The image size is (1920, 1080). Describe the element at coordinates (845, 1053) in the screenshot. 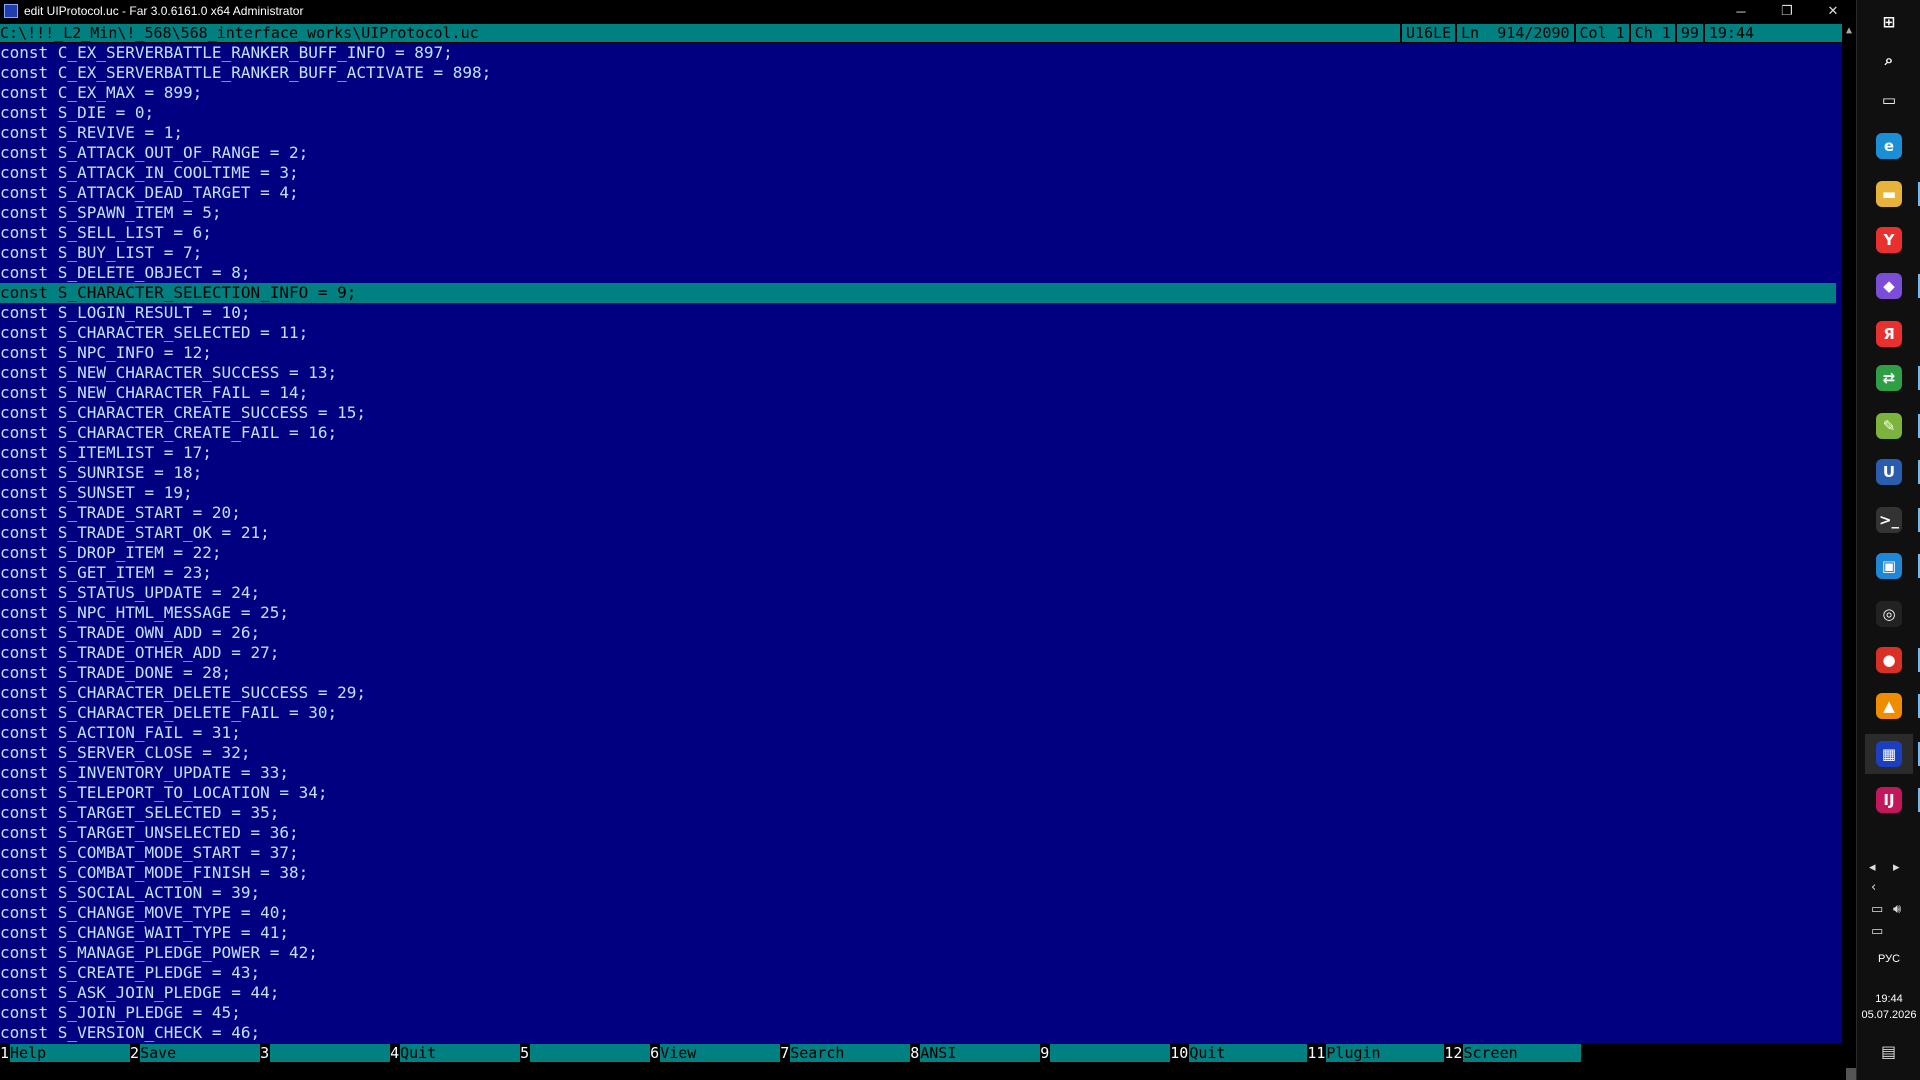

I see `fkey-7: 7 Search` at that location.